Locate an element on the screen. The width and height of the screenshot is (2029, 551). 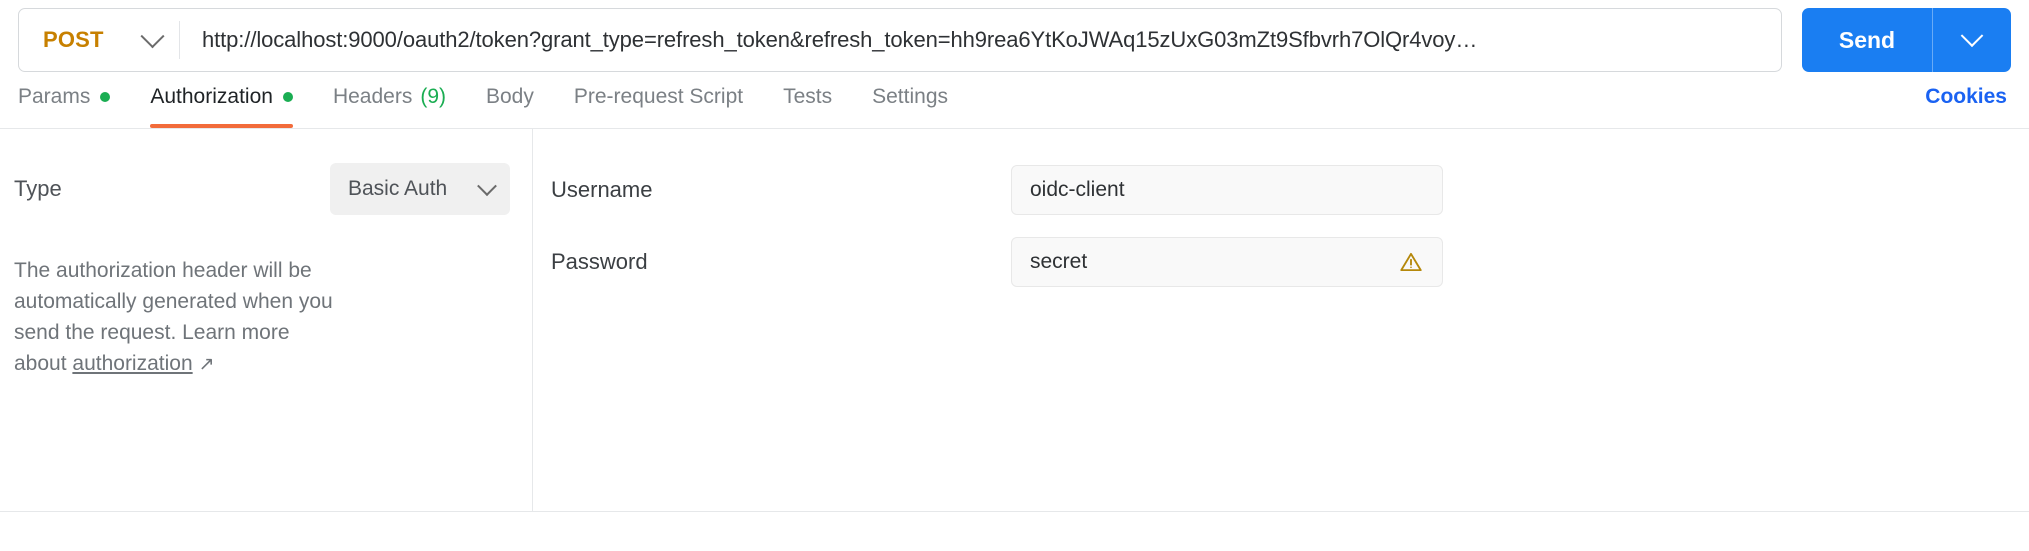
username-row: Username oidc-client is located at coordinates (1290, 190).